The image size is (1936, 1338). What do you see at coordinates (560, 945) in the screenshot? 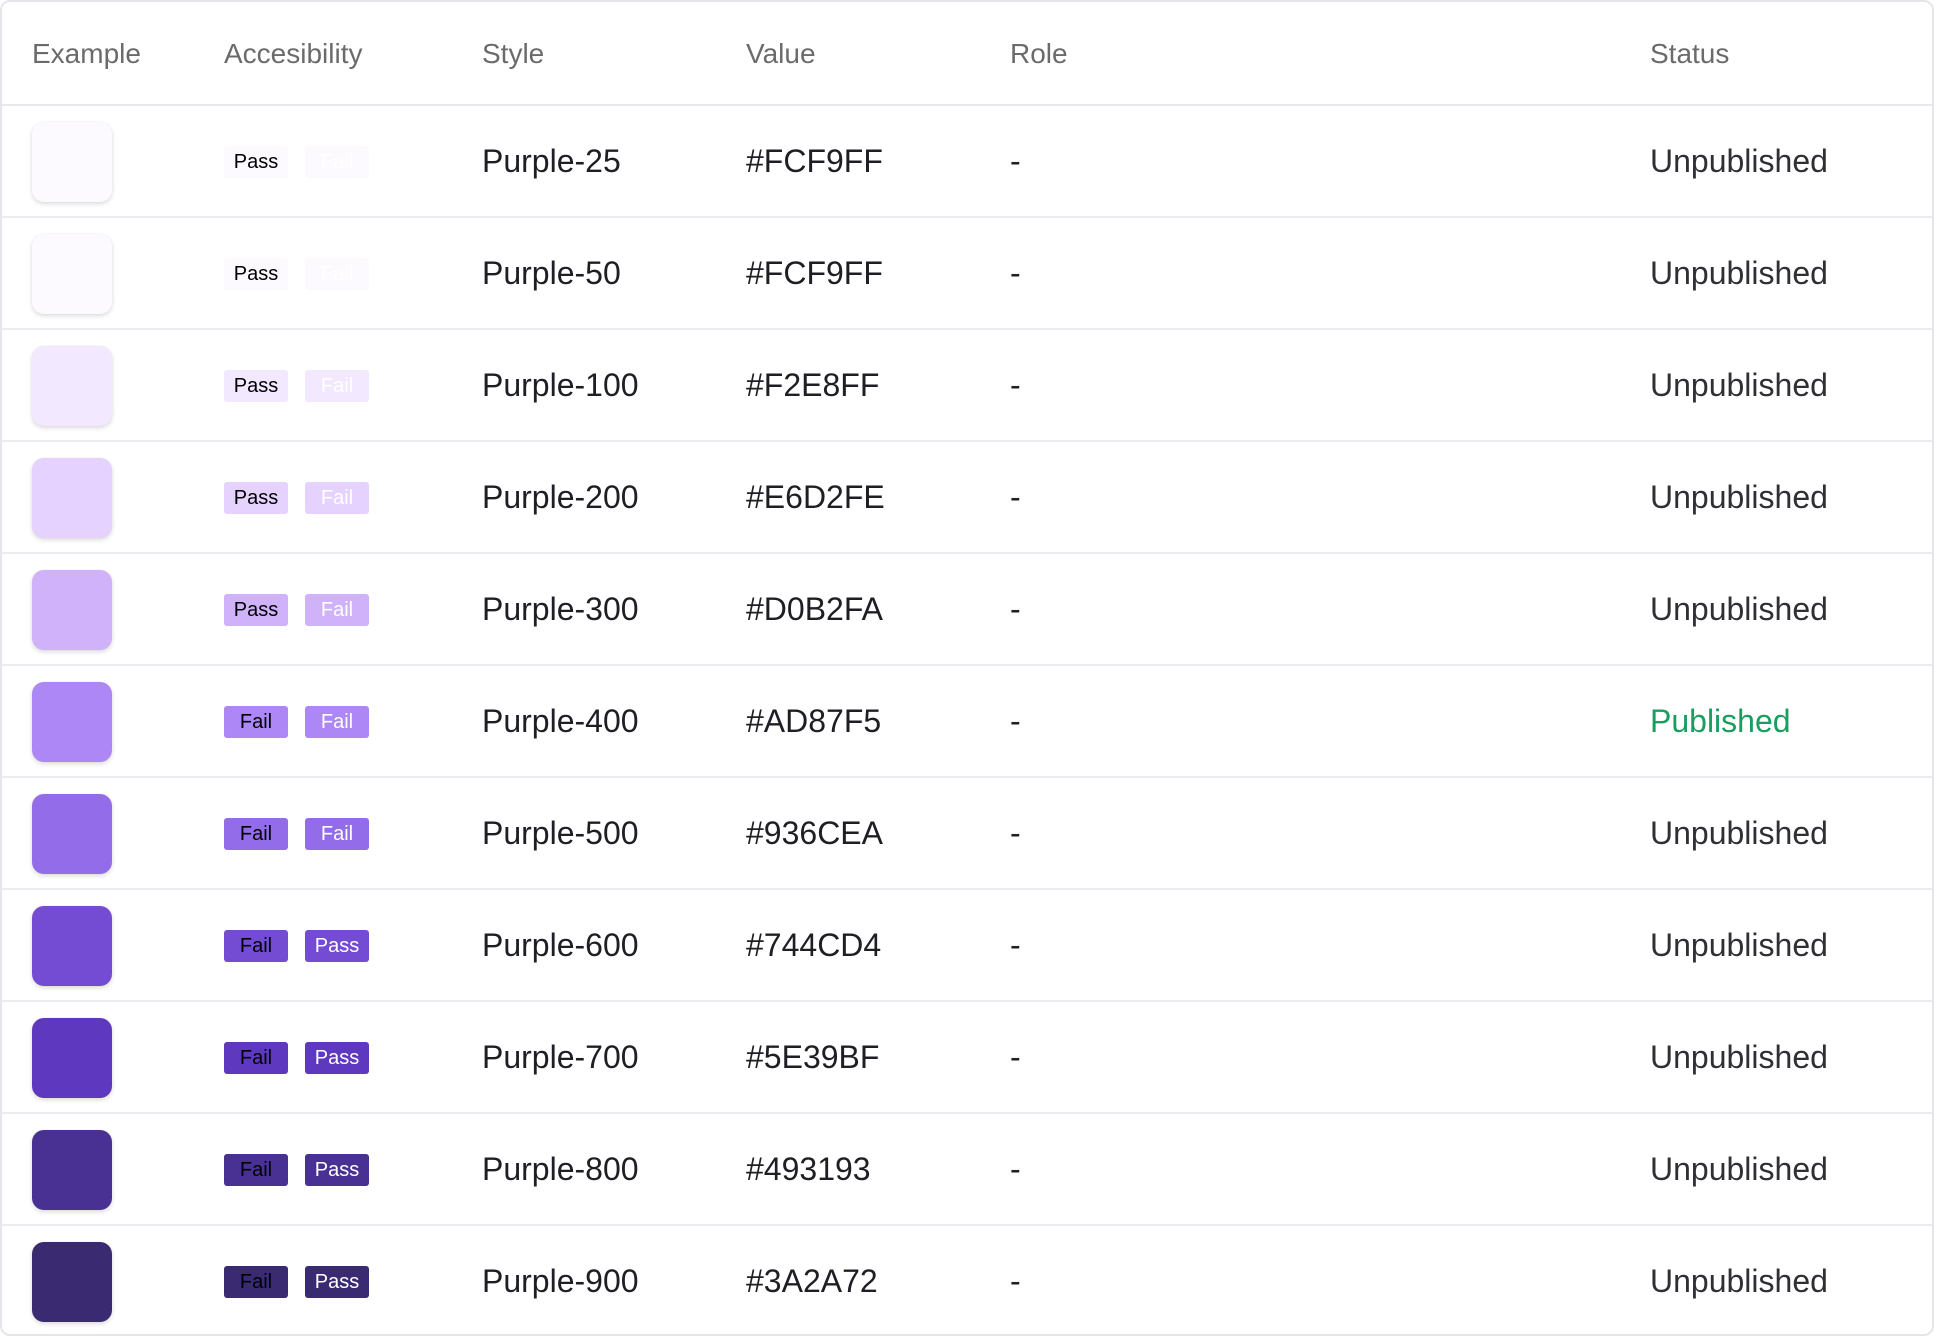
I see `style-name: Purple-600` at bounding box center [560, 945].